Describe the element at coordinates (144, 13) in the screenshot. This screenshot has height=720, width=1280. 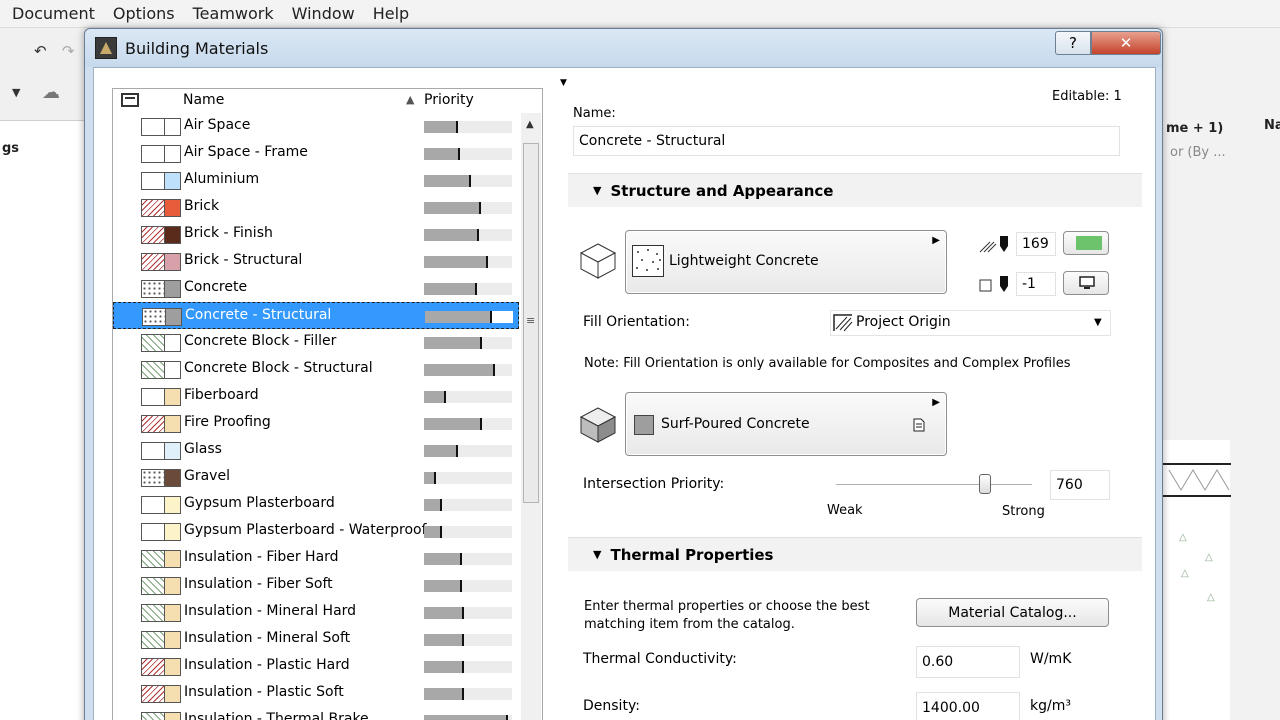
I see `menu-options: Options` at that location.